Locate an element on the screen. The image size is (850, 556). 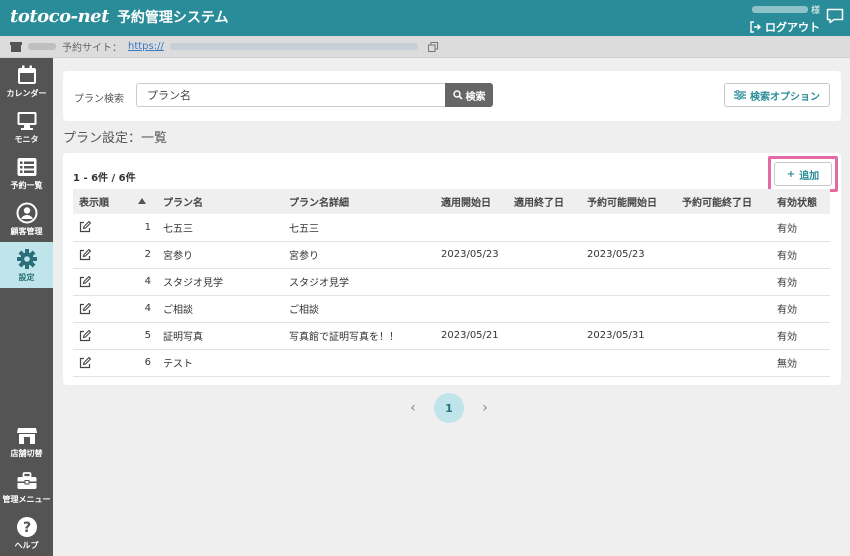
brand-logo: totoco-net is located at coordinates (59, 16).